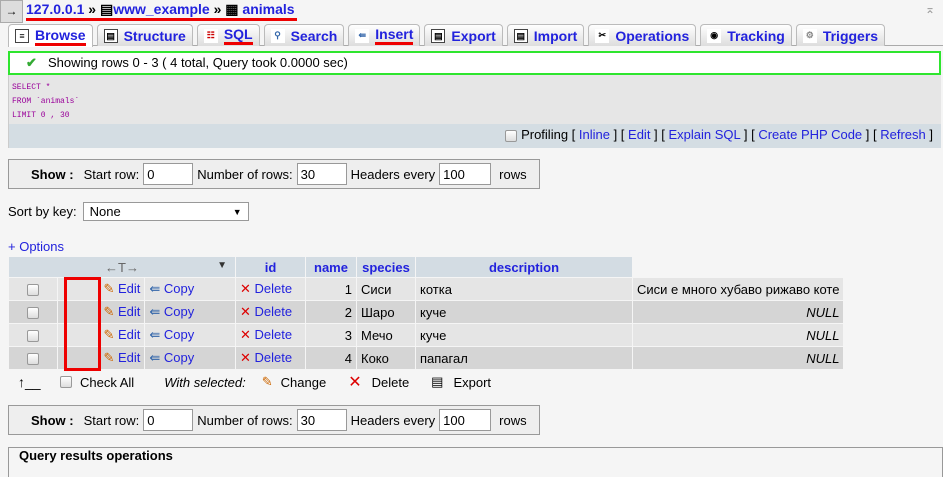 This screenshot has height=477, width=943. Describe the element at coordinates (165, 211) in the screenshot. I see `sort-select: None ▼` at that location.